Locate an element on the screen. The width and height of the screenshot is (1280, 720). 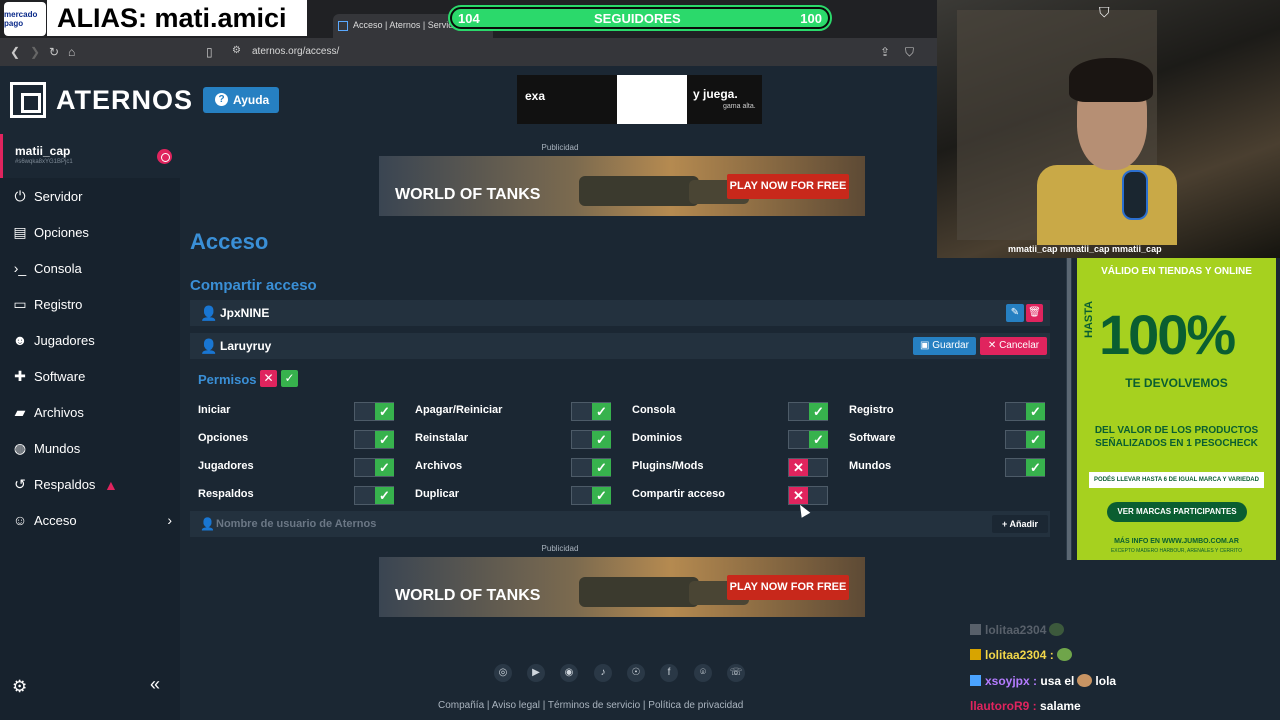
discord-icon: ◉ is located at coordinates (569, 673).